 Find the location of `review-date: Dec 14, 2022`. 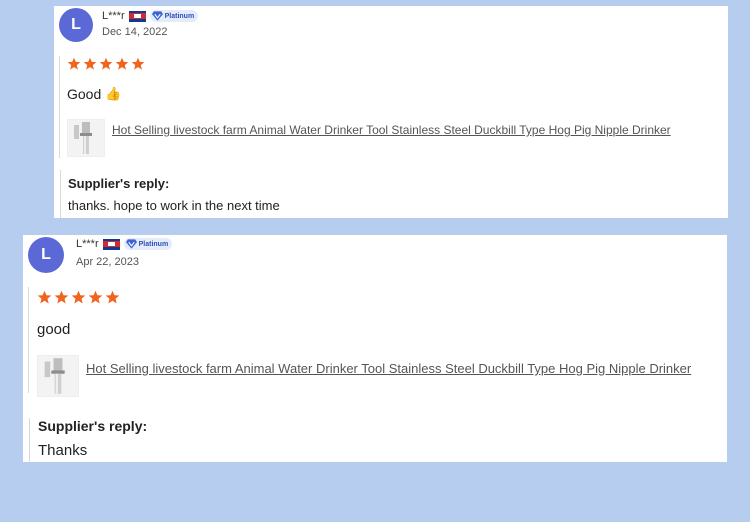

review-date: Dec 14, 2022 is located at coordinates (135, 32).